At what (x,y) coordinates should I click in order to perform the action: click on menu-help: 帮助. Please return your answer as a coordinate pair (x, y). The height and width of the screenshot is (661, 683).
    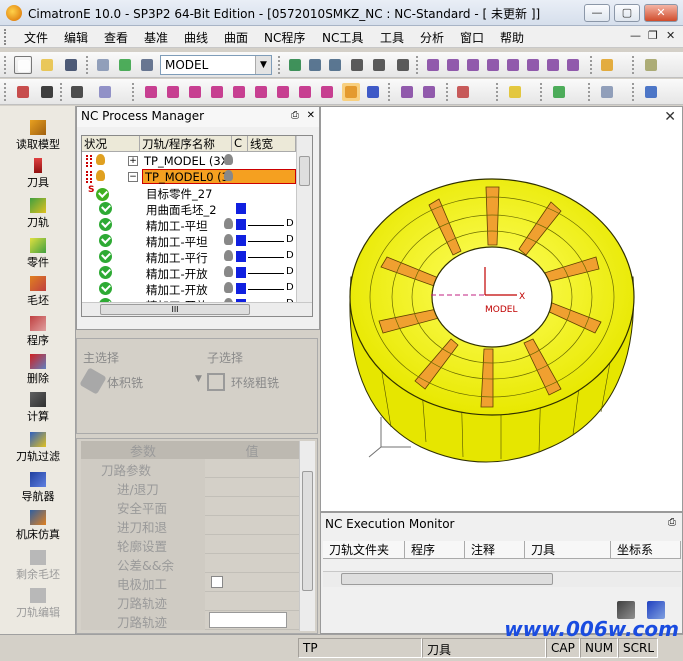
    Looking at the image, I should click on (512, 37).